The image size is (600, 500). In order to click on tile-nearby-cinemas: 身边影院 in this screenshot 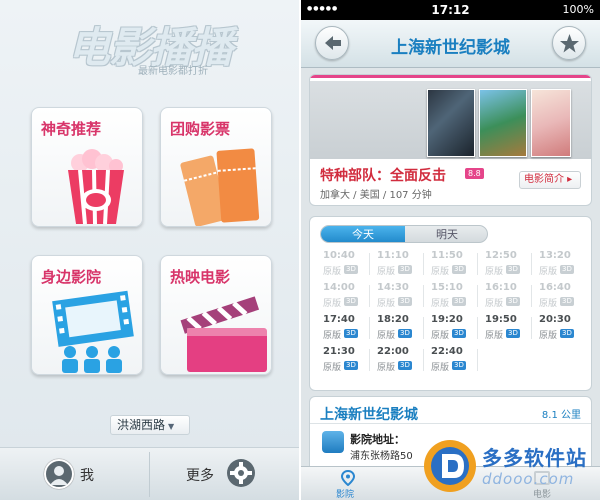, I will do `click(87, 315)`.